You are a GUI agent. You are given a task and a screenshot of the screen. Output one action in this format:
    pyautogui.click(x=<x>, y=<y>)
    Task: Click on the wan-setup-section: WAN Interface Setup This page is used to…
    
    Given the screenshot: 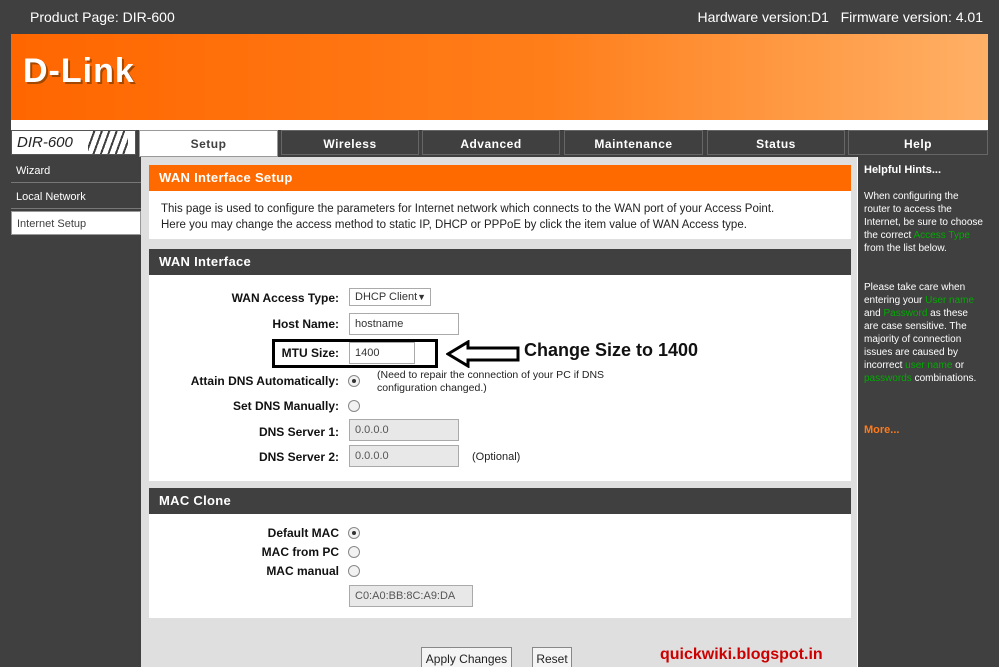 What is the action you would take?
    pyautogui.click(x=500, y=202)
    